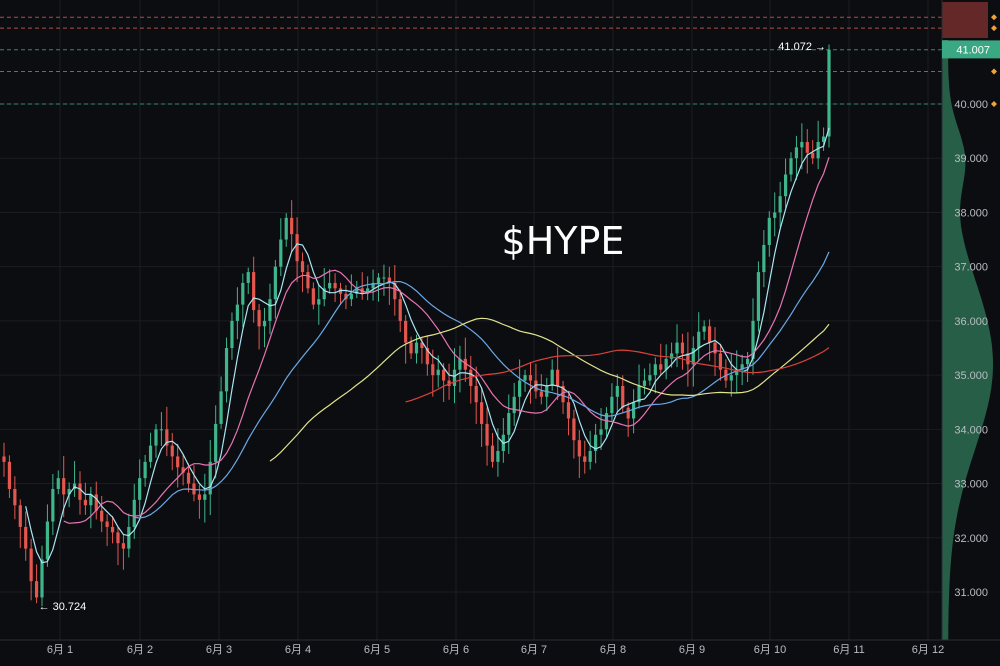  Describe the element at coordinates (770, 650) in the screenshot. I see `x-tick-label: 6月 10` at that location.